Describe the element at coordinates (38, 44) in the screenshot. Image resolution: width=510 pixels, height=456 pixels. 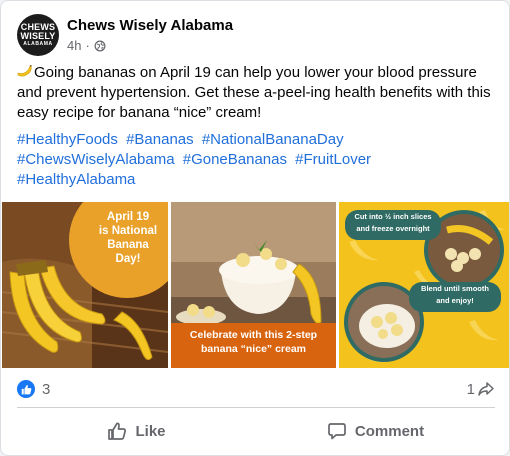
I see `avatar-line-3: ALABAMA` at that location.